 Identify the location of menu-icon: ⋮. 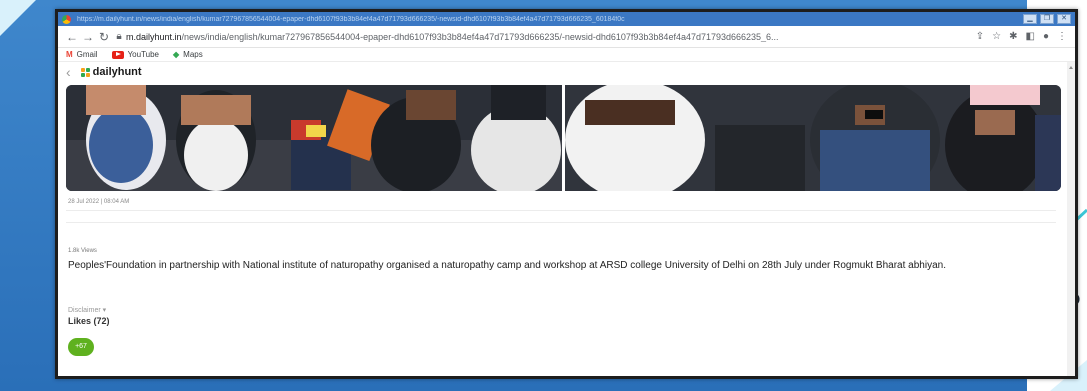
(1062, 36).